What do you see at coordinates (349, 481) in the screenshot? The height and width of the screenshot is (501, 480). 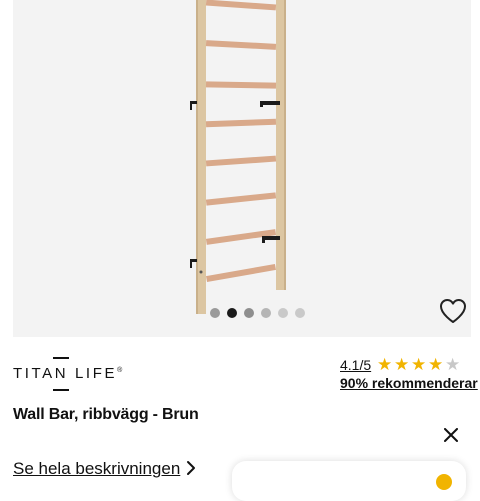 I see `chat-popup` at bounding box center [349, 481].